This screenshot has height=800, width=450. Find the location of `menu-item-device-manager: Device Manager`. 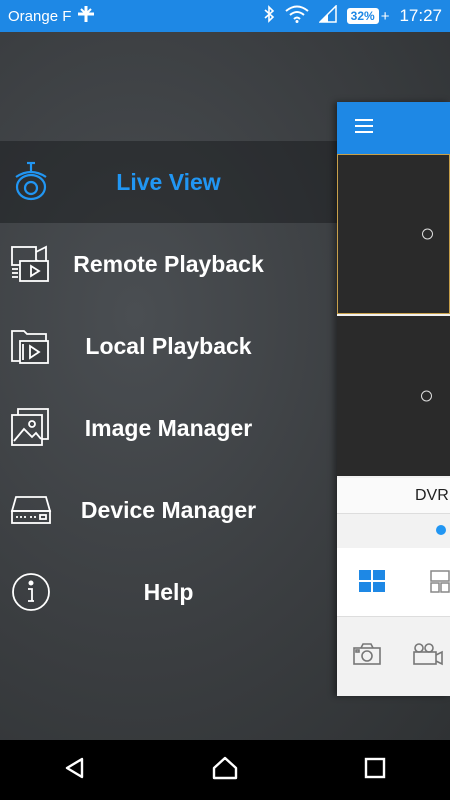

menu-item-device-manager: Device Manager is located at coordinates (168, 510).